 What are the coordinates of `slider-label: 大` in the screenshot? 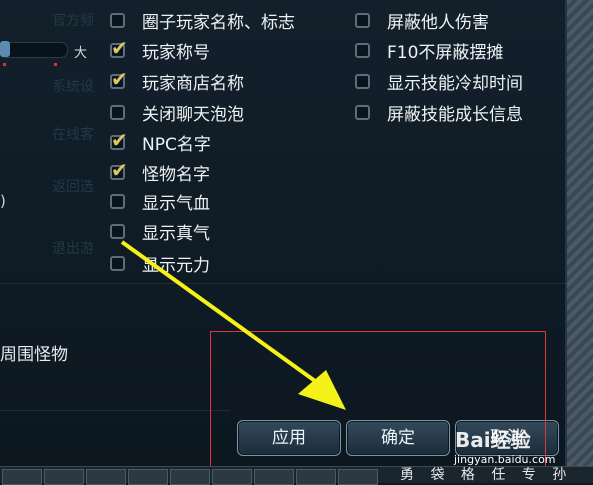 It's located at (81, 53).